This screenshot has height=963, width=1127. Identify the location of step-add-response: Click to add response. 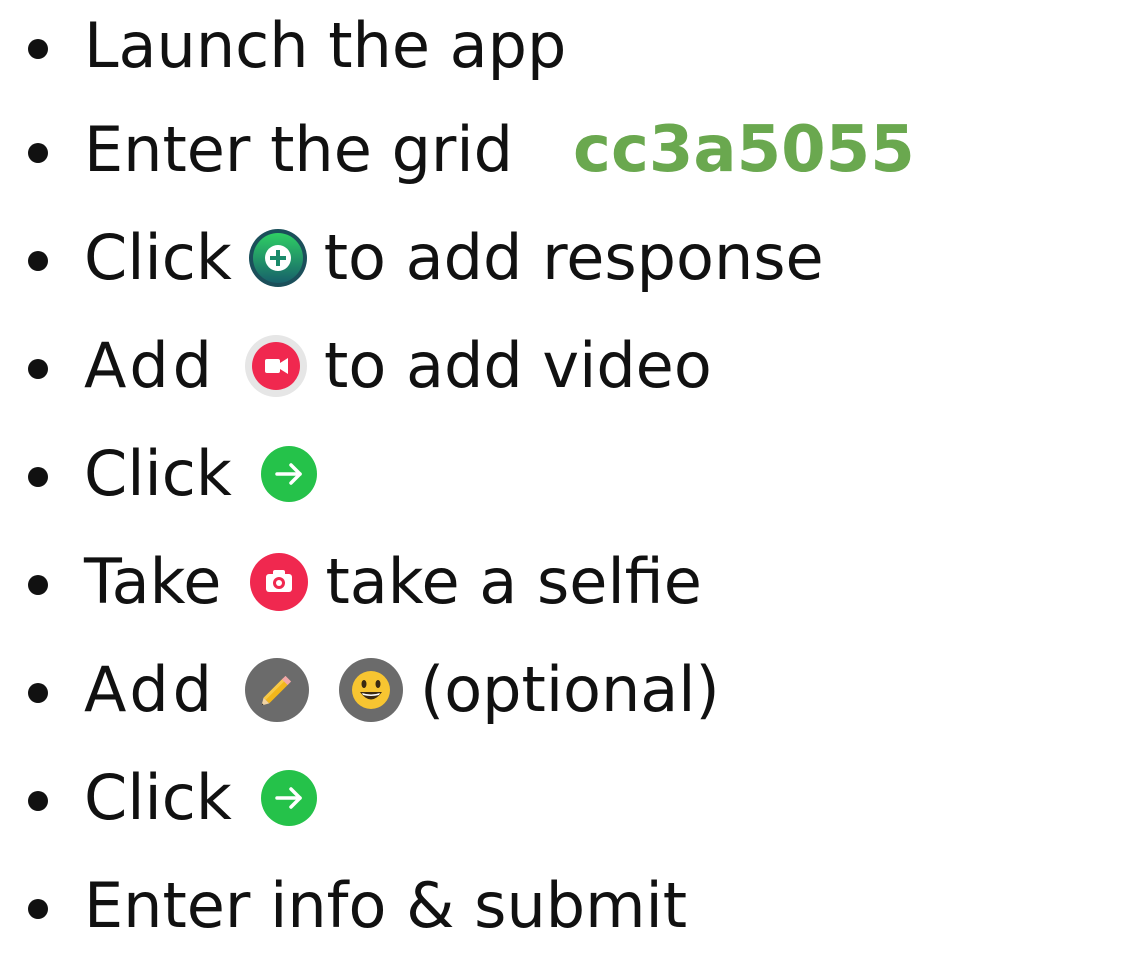
(426, 258).